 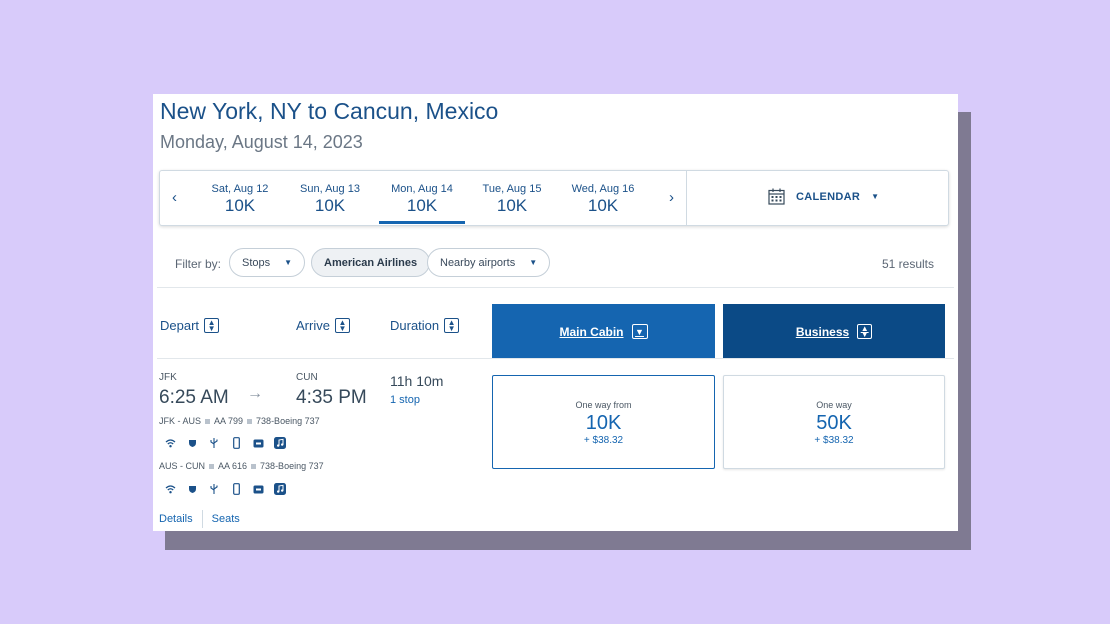 I want to click on flight-segment-1: JFK - AUS AA 799 738-Boeing 737, so click(x=239, y=421).